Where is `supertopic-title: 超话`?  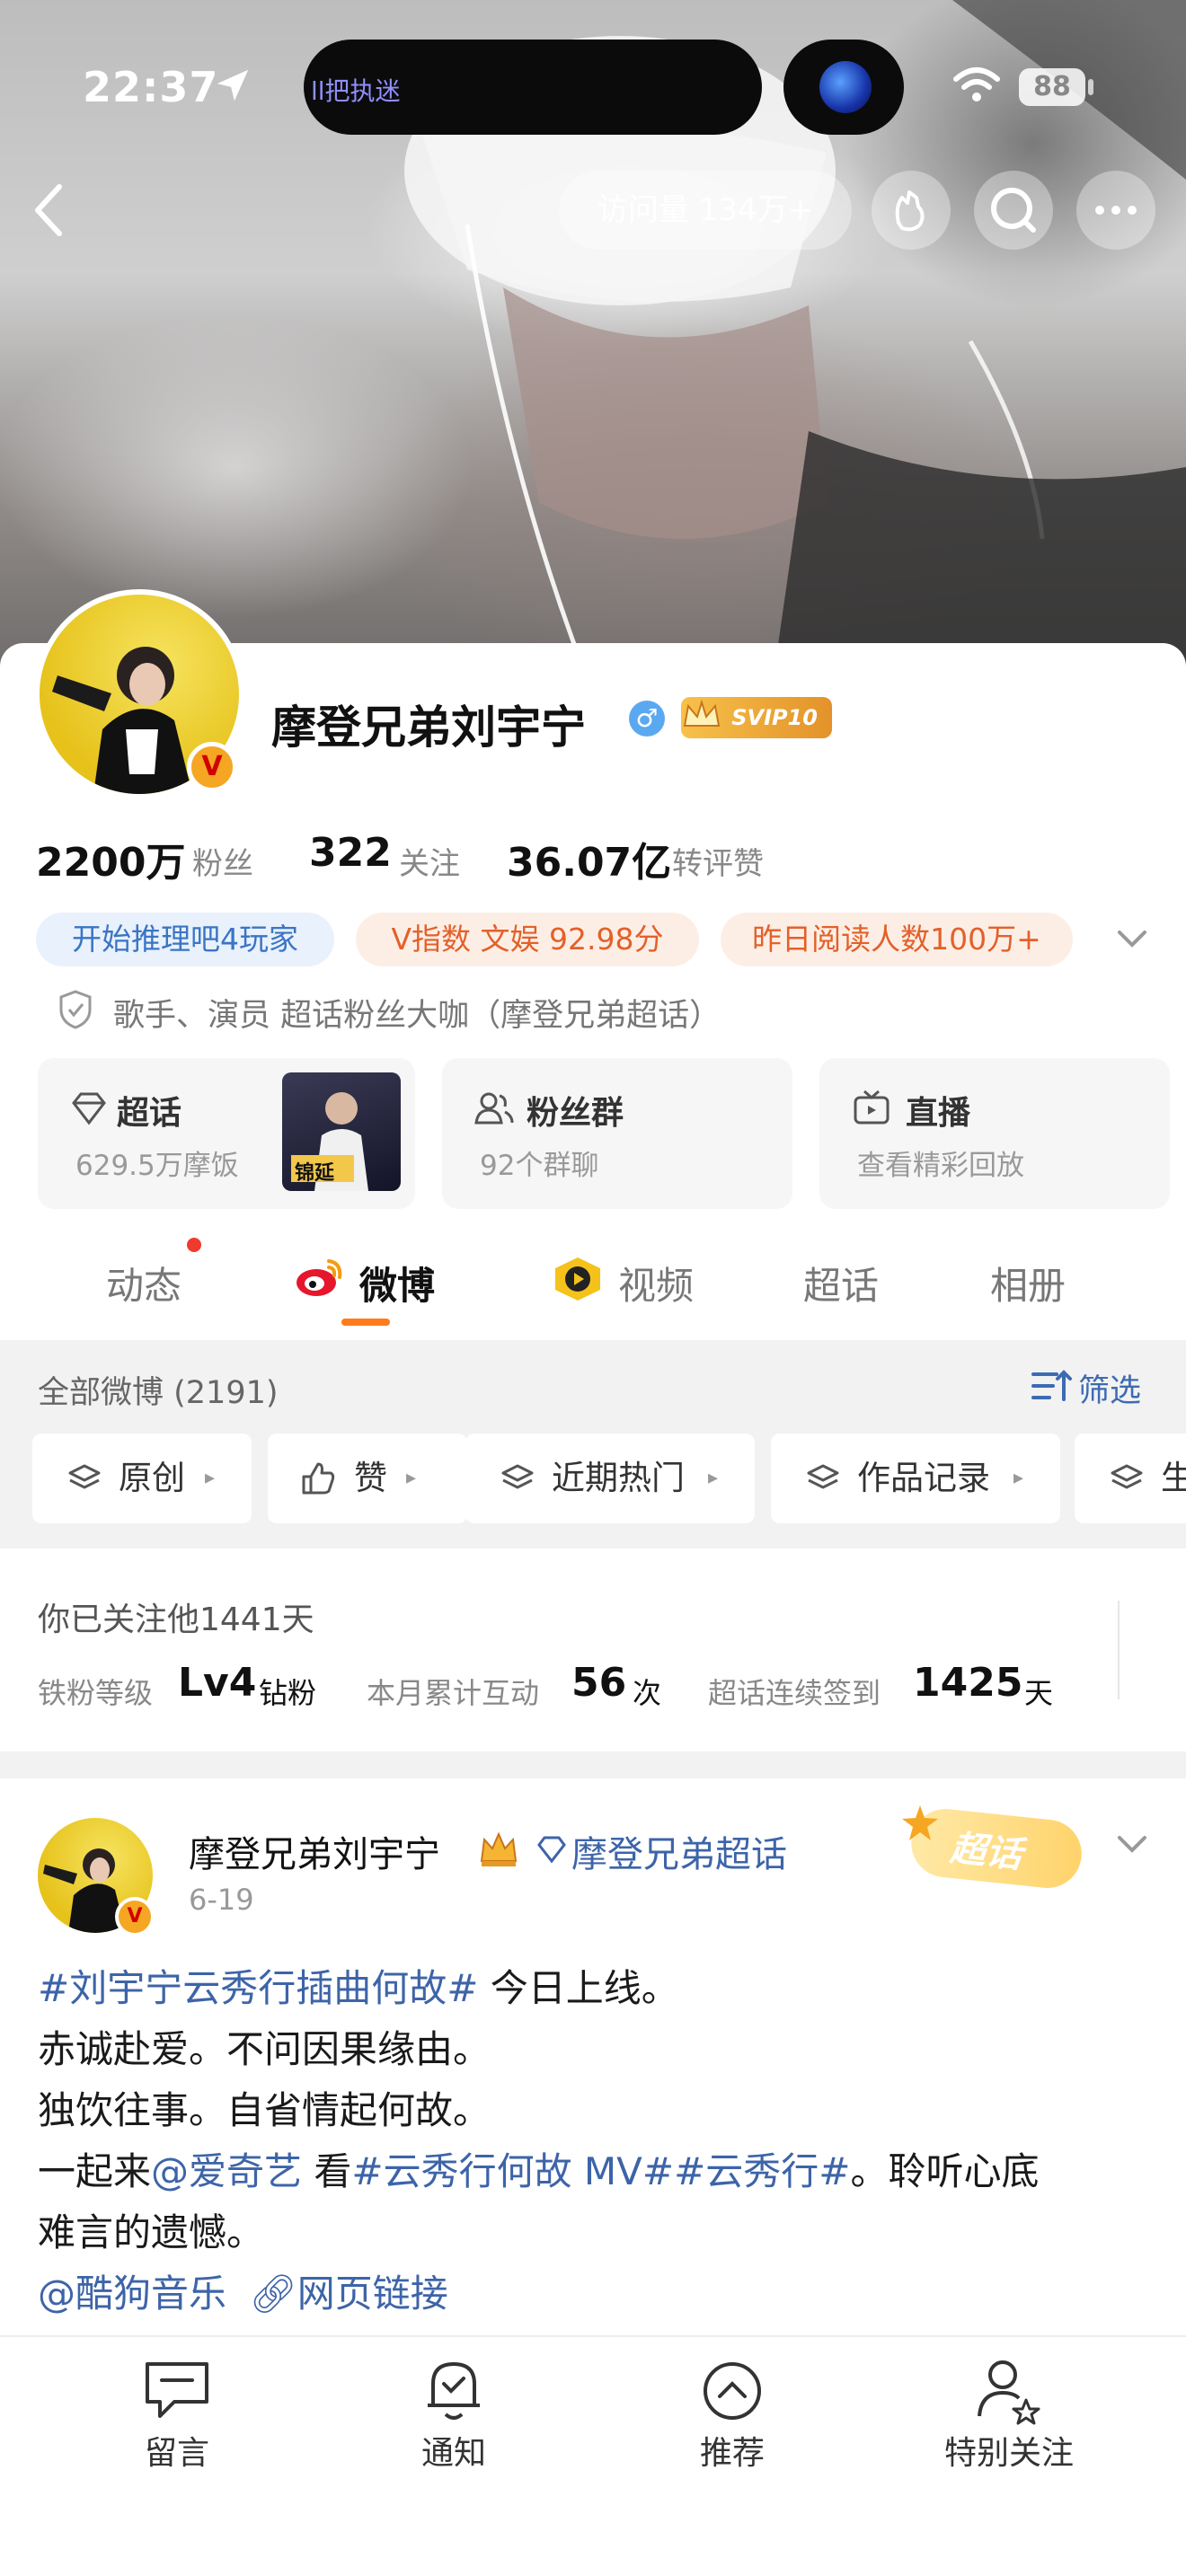
supertopic-title: 超话 is located at coordinates (149, 1113).